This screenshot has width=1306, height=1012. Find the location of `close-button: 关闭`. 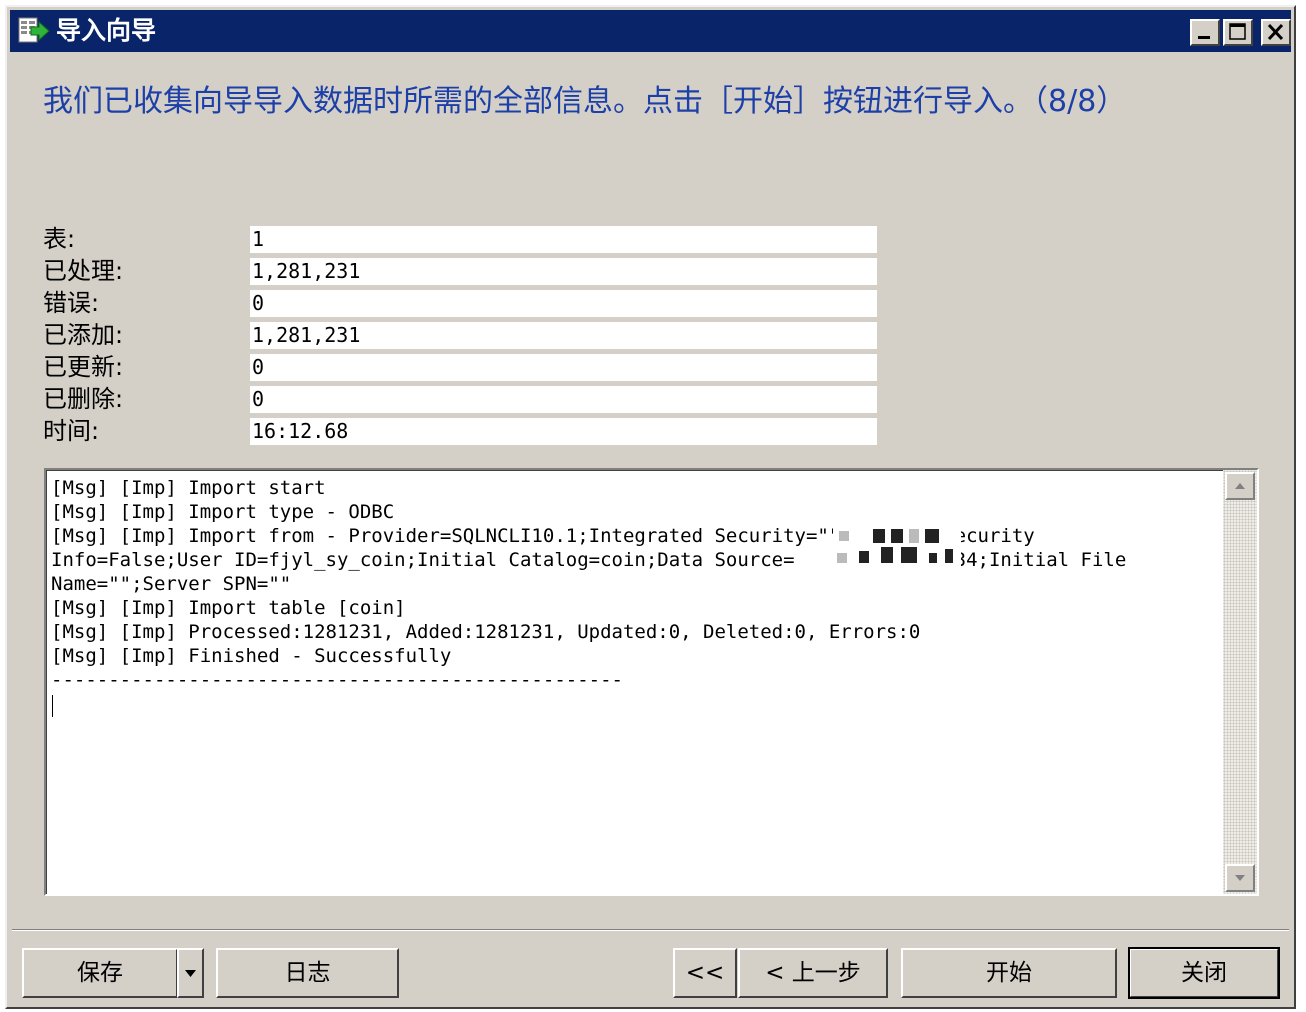

close-button: 关闭 is located at coordinates (1204, 973).